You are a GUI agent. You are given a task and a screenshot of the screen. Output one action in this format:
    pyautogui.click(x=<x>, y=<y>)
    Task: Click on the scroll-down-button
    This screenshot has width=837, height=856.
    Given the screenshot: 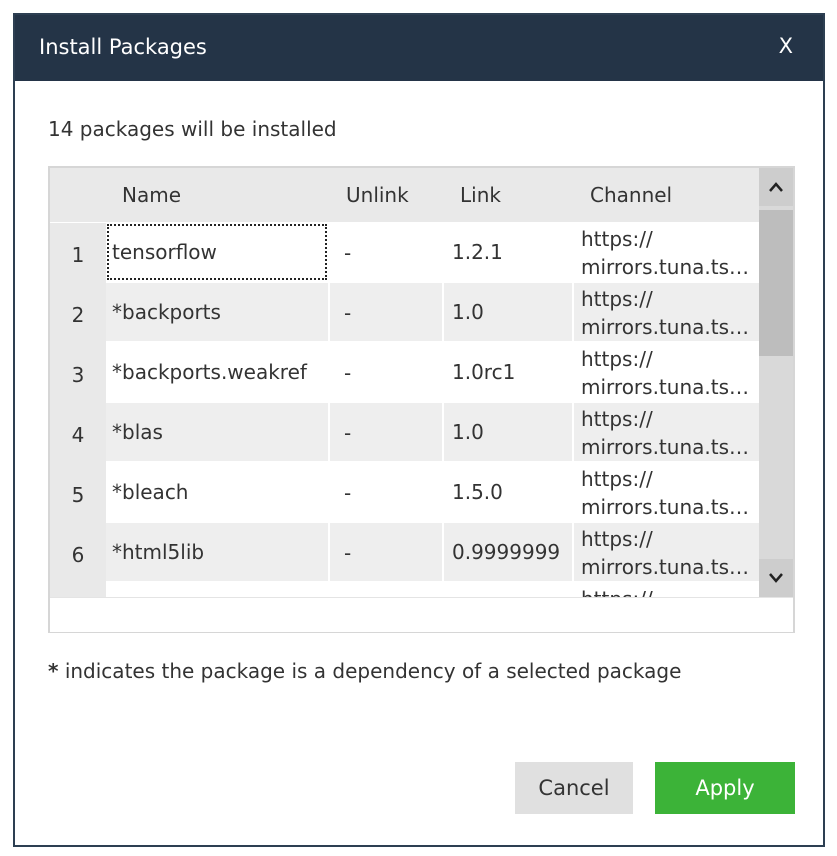 What is the action you would take?
    pyautogui.click(x=776, y=578)
    